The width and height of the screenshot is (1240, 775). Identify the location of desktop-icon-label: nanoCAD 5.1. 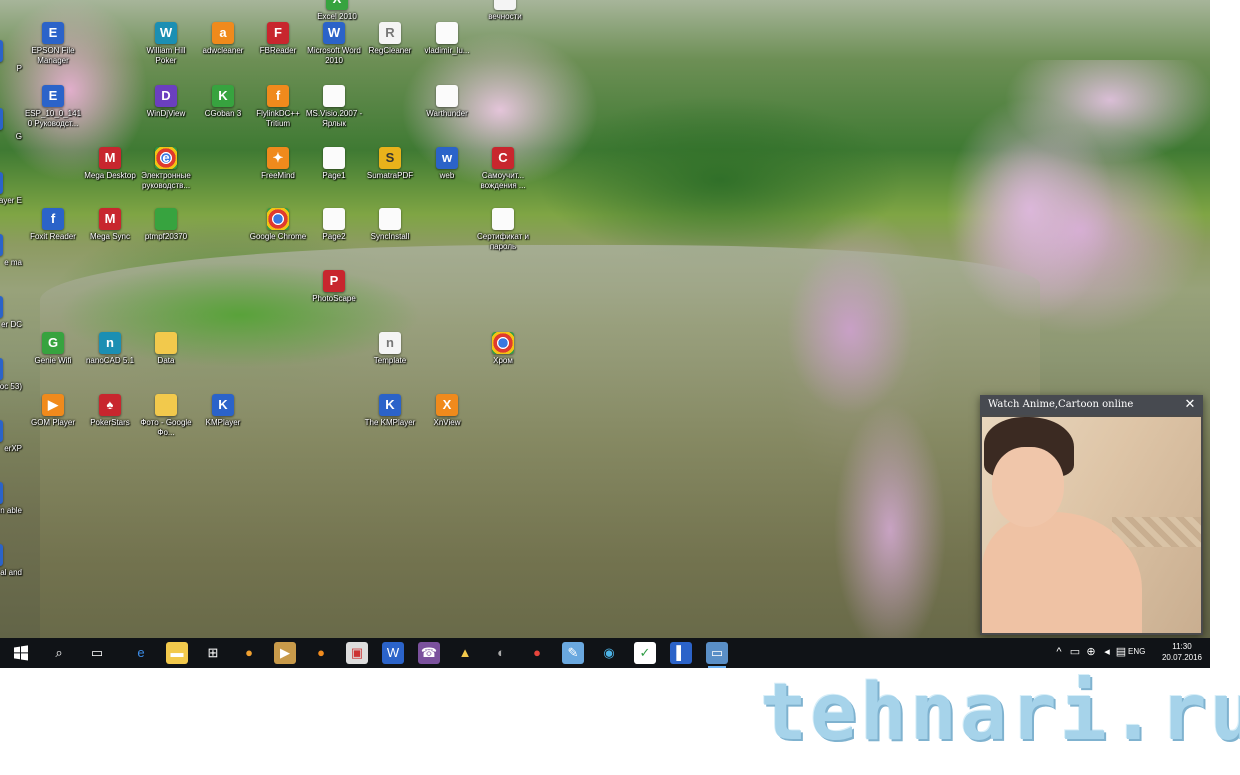
(110, 360).